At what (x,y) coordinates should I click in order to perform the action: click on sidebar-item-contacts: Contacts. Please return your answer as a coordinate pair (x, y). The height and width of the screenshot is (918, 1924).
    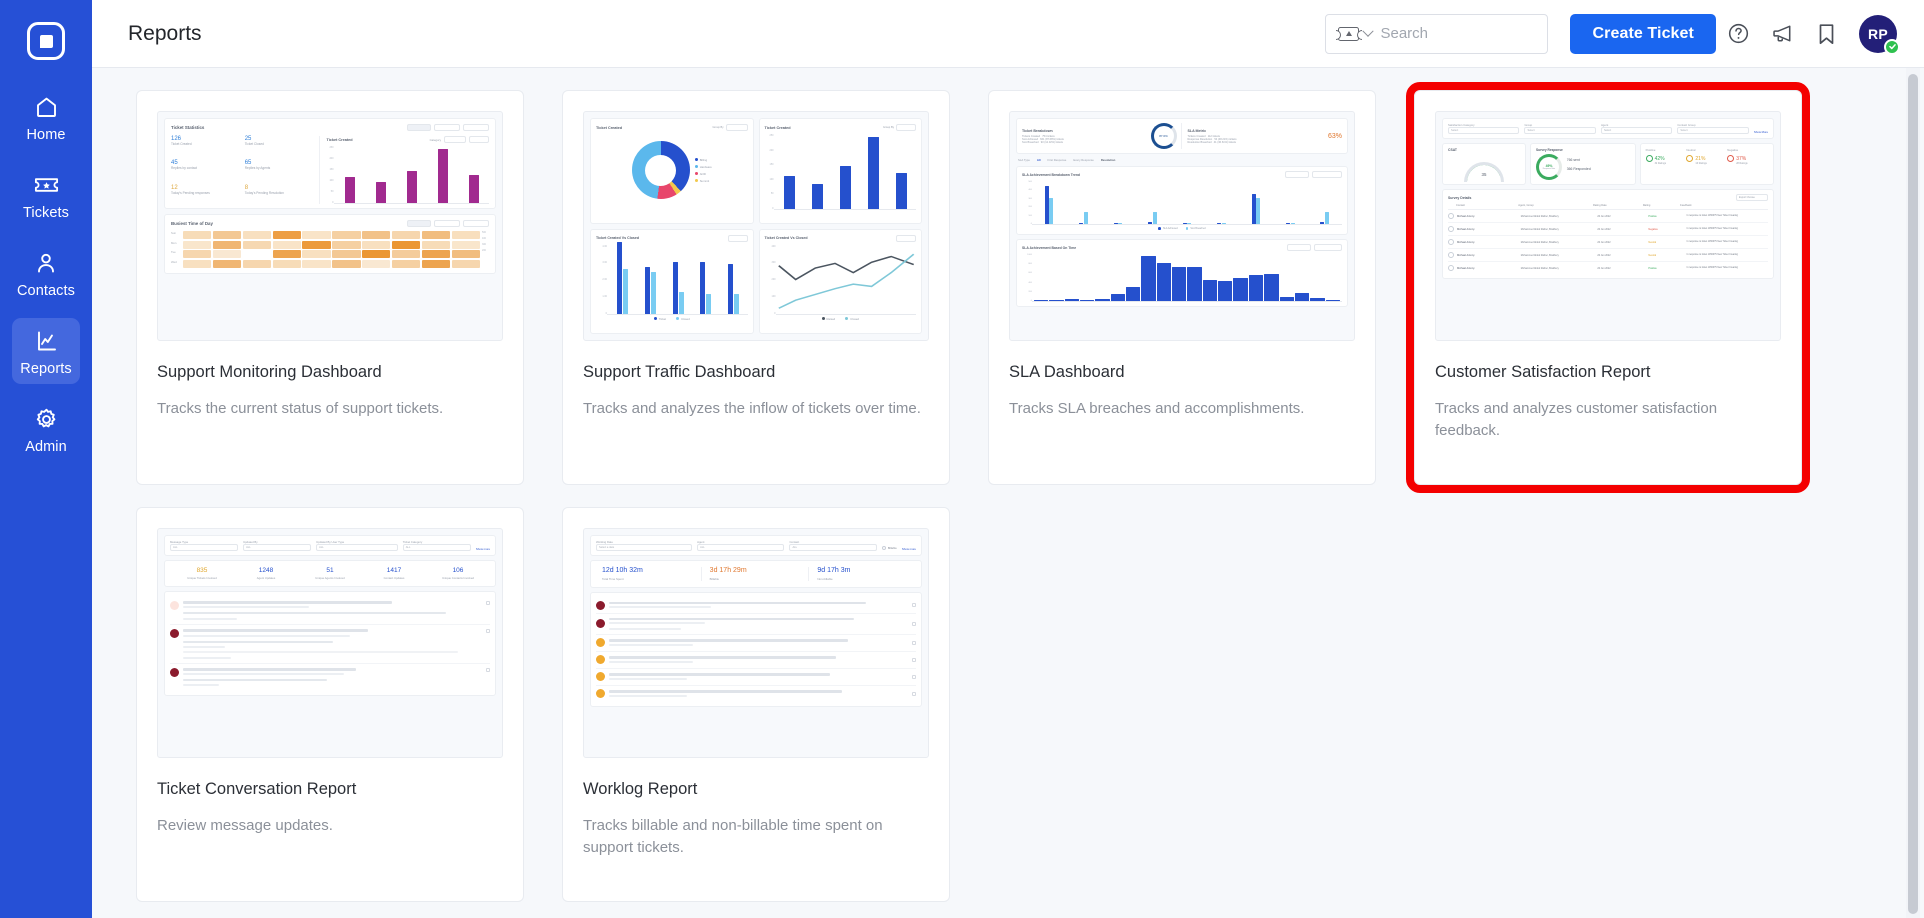
    Looking at the image, I should click on (46, 273).